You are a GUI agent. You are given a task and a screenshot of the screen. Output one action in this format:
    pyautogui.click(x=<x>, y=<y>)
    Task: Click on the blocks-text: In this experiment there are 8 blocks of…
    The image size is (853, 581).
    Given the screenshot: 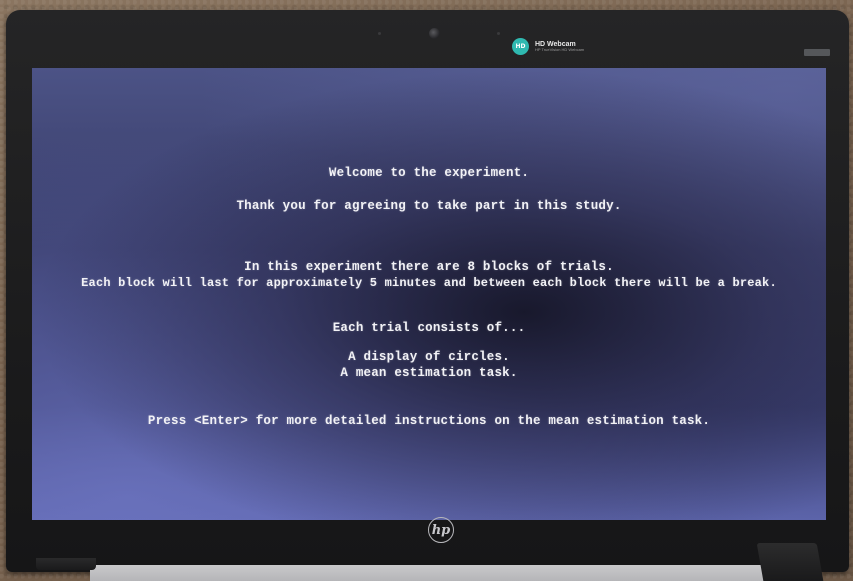 What is the action you would take?
    pyautogui.click(x=429, y=267)
    